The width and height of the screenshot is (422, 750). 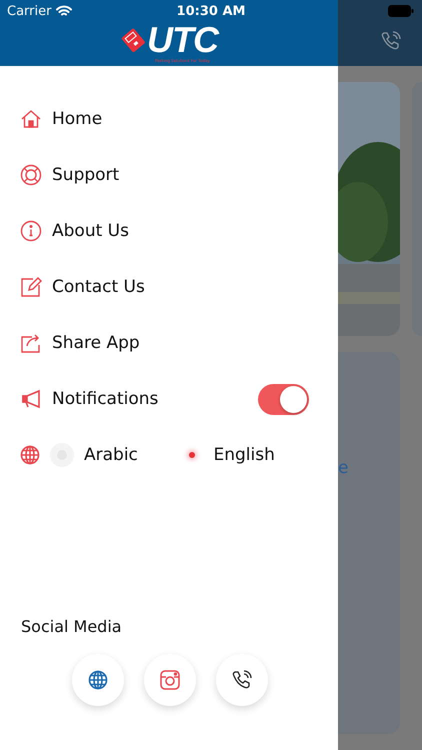 What do you see at coordinates (31, 343) in the screenshot?
I see `share-icon` at bounding box center [31, 343].